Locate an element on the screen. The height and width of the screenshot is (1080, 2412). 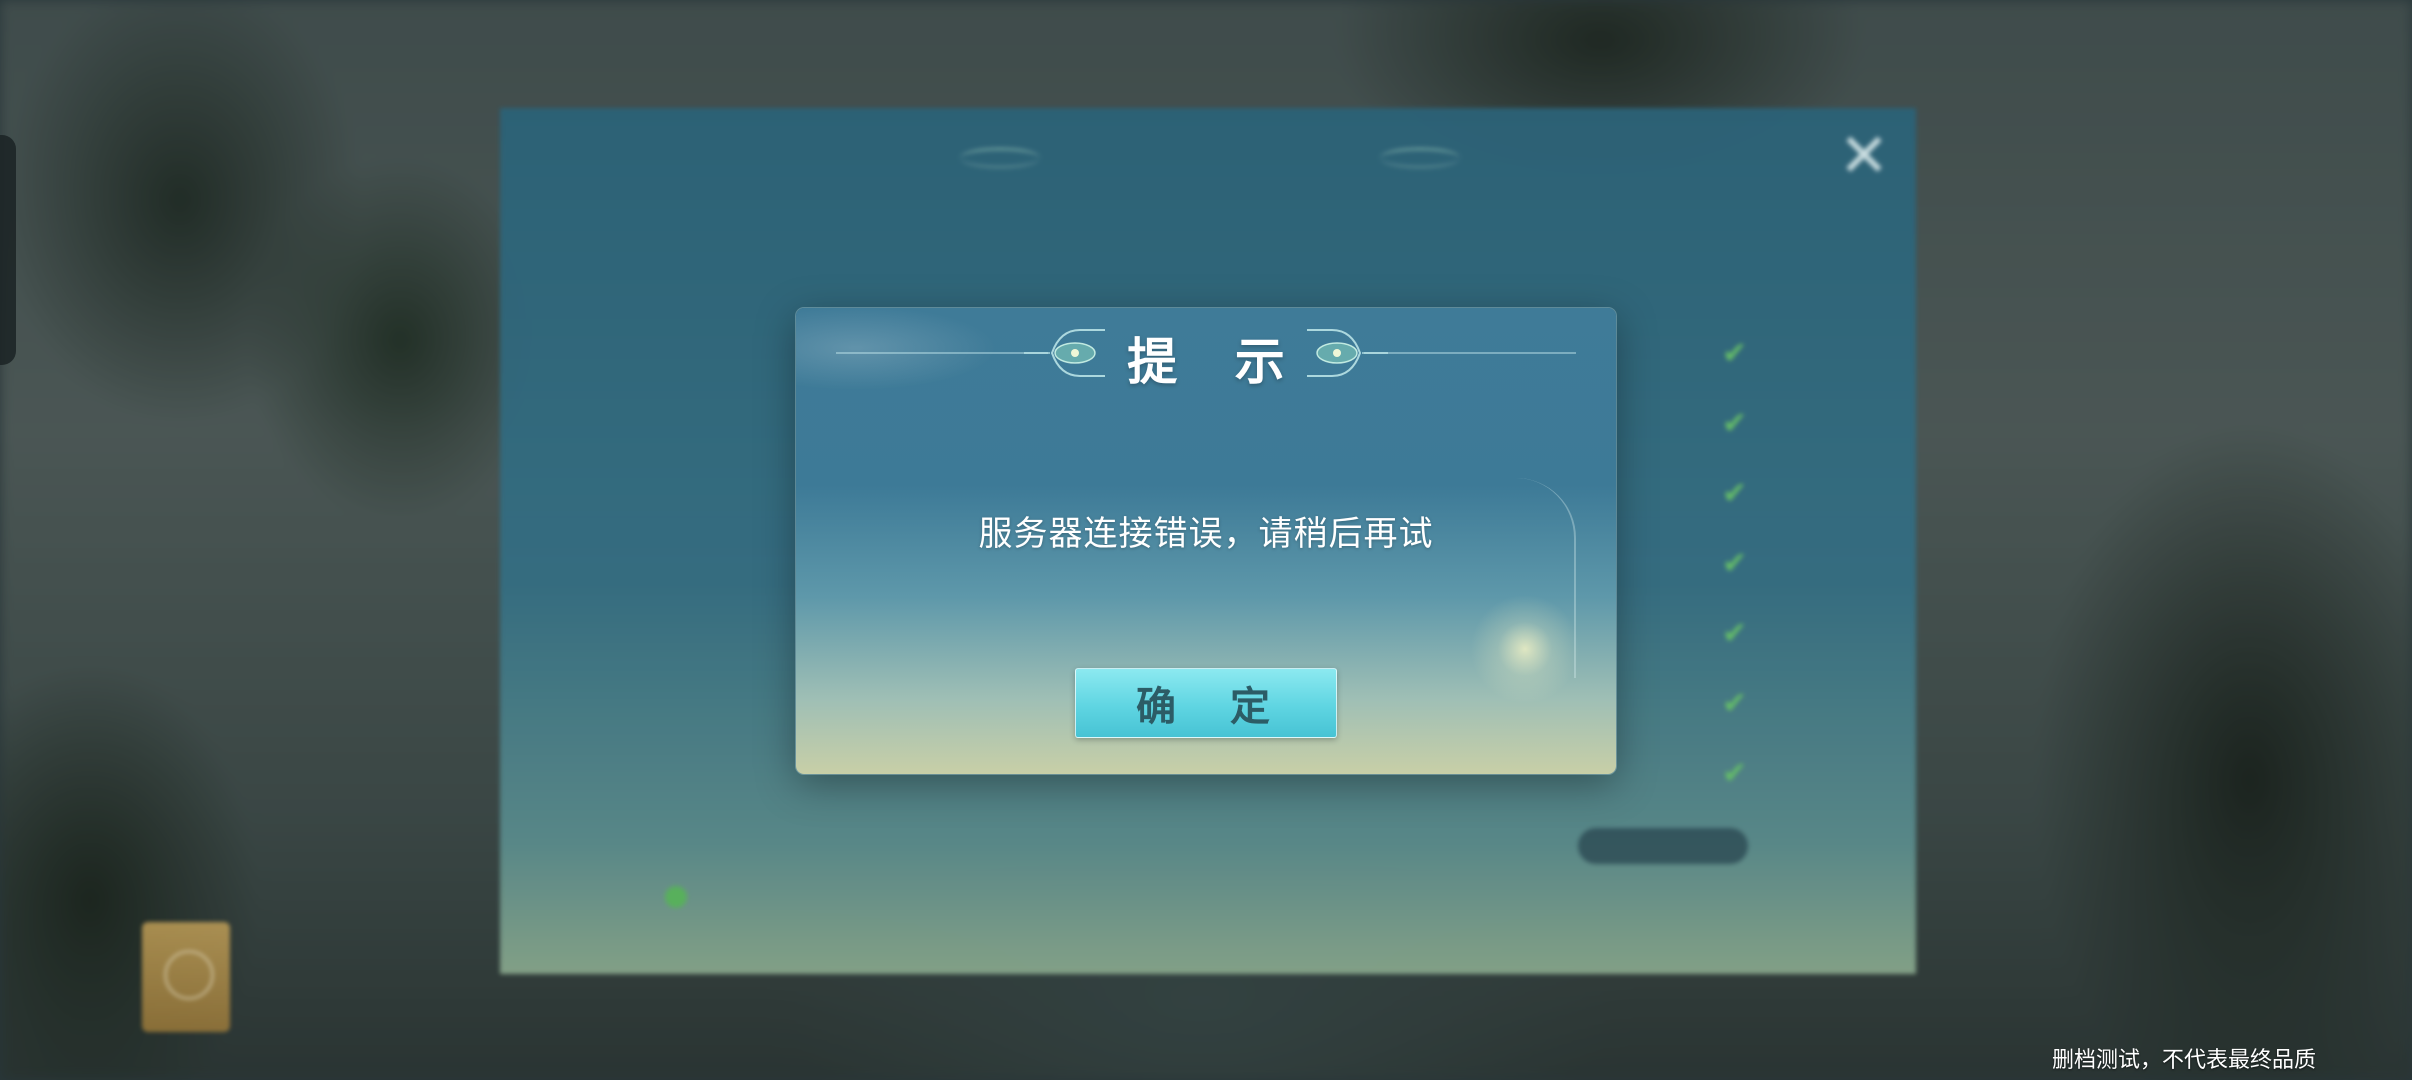
side-handle is located at coordinates (8, 250).